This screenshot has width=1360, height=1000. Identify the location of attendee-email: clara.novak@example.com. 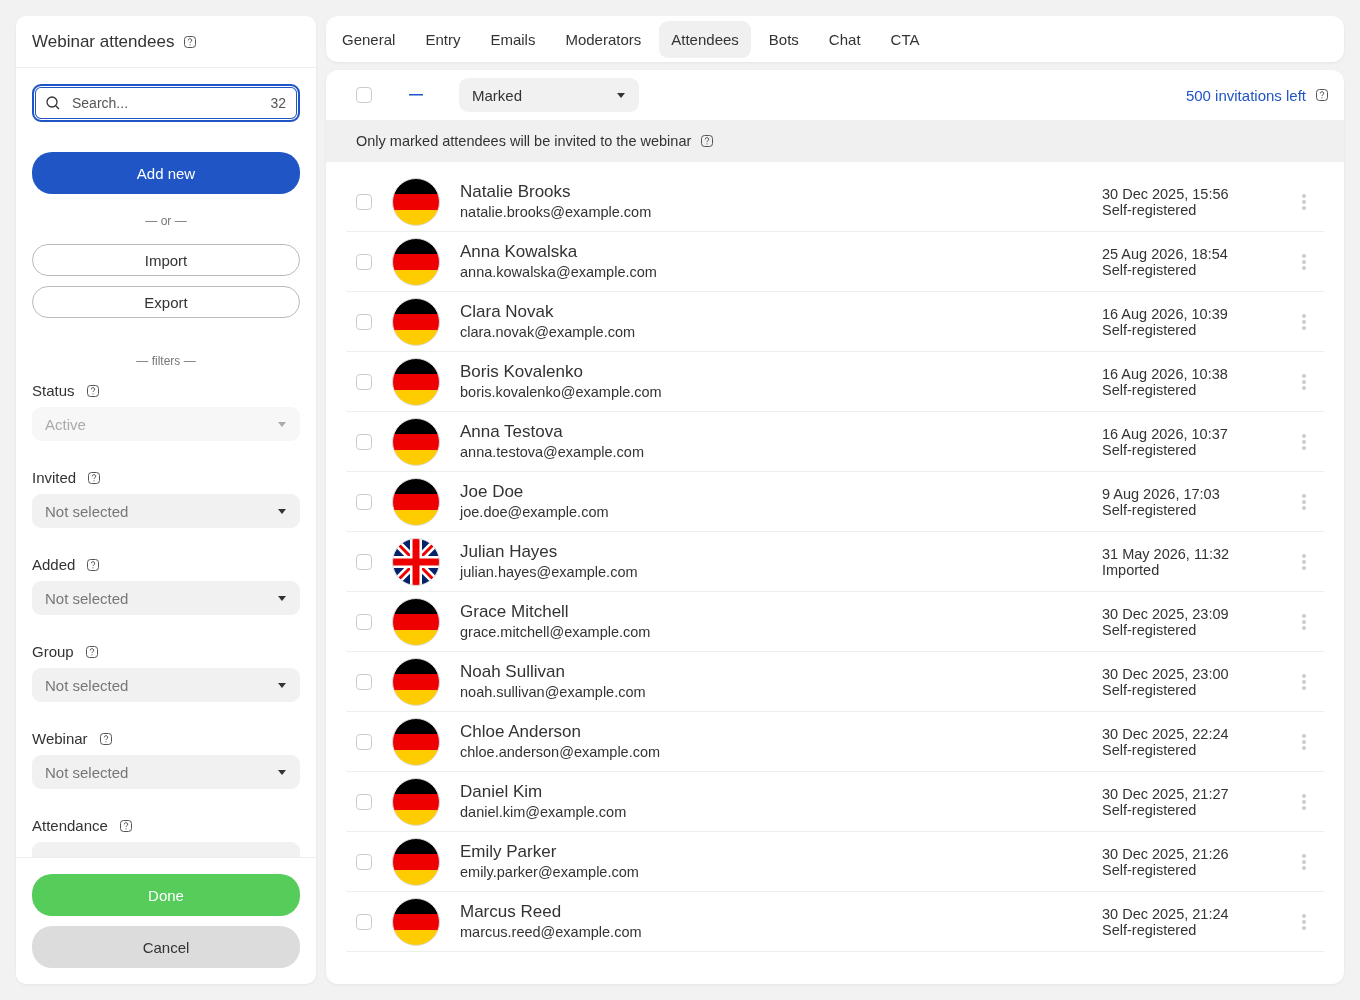
(548, 332).